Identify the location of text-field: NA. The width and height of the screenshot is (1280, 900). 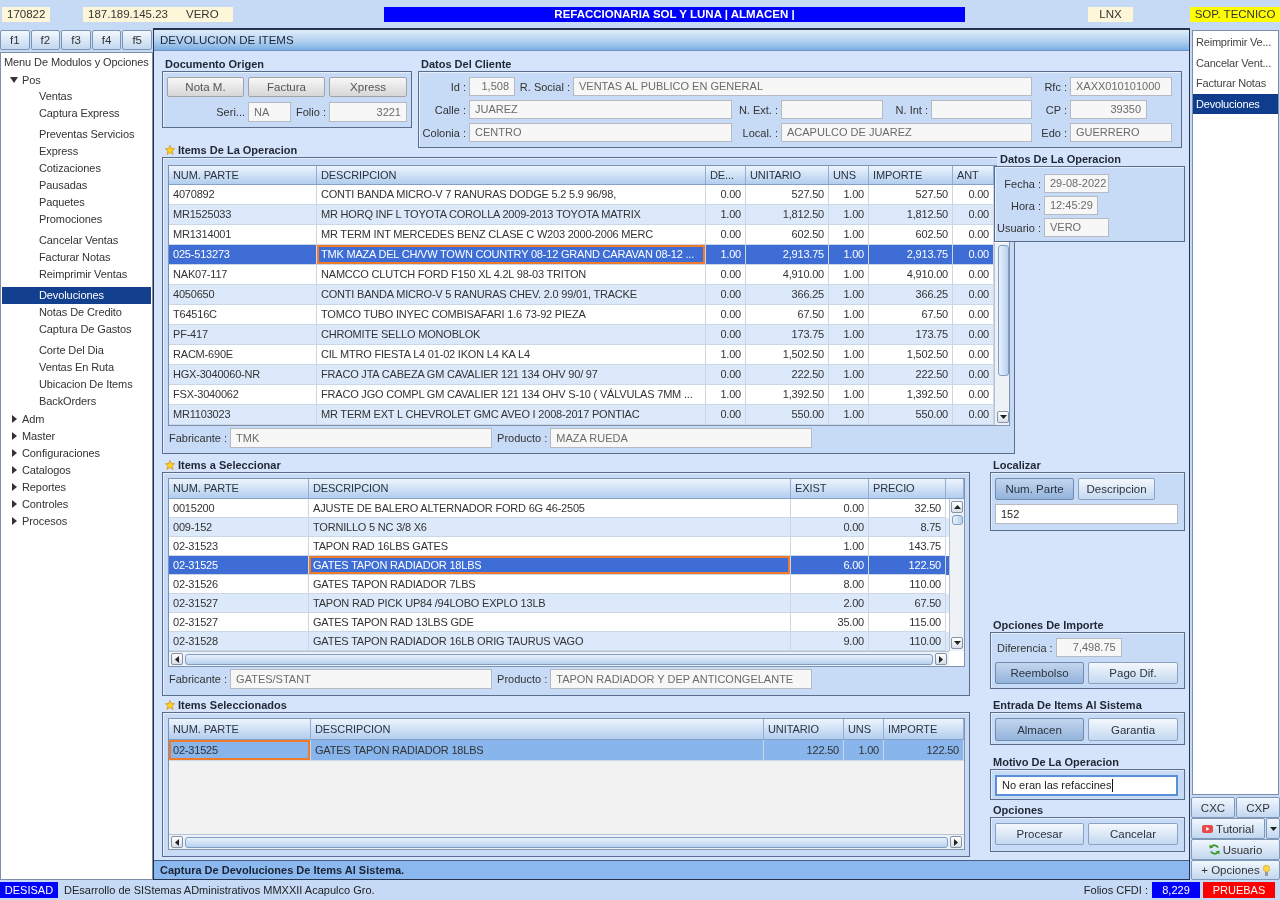
(269, 112).